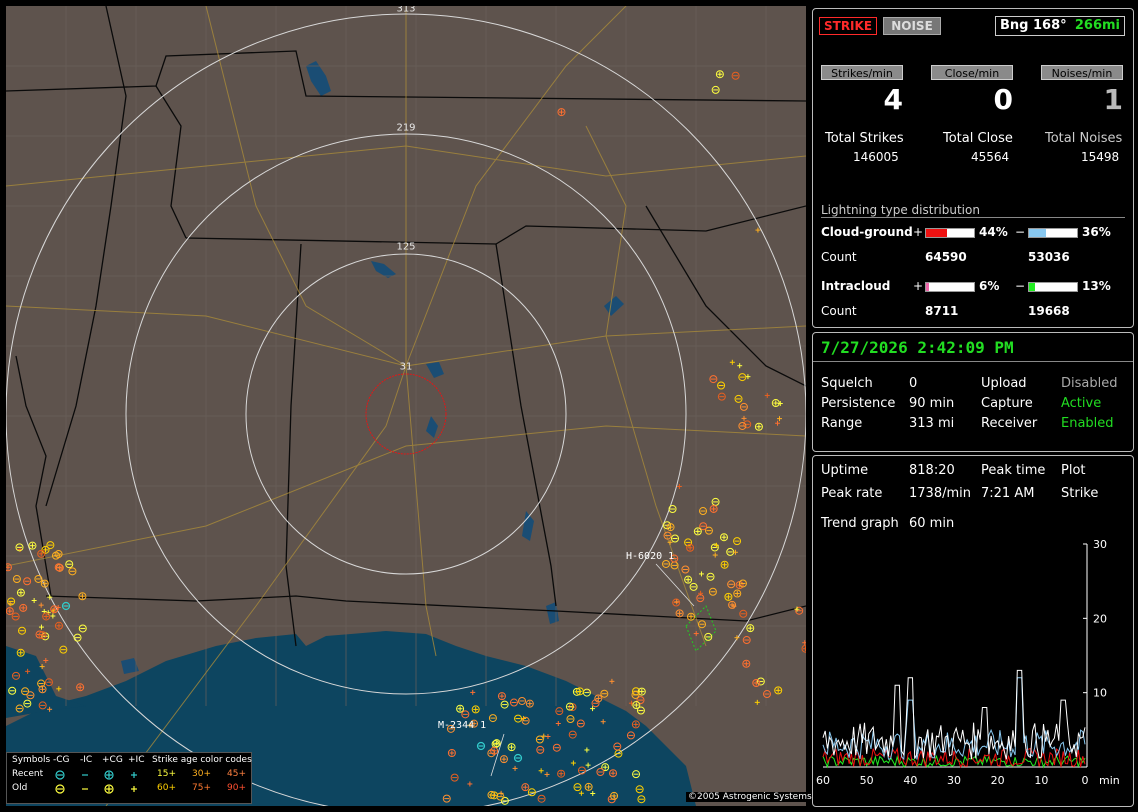 The image size is (1138, 812). I want to click on legend-age-30: 30+, so click(201, 774).